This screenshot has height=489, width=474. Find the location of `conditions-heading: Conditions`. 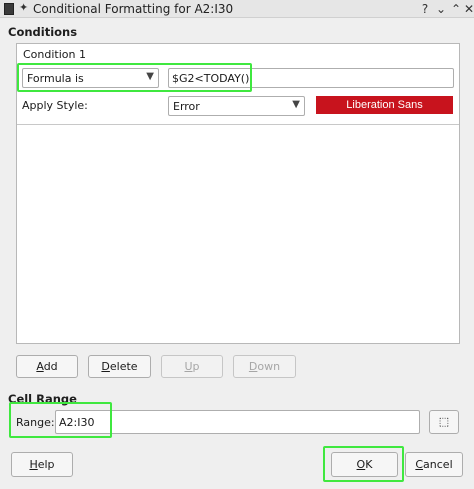

conditions-heading: Conditions is located at coordinates (43, 32).